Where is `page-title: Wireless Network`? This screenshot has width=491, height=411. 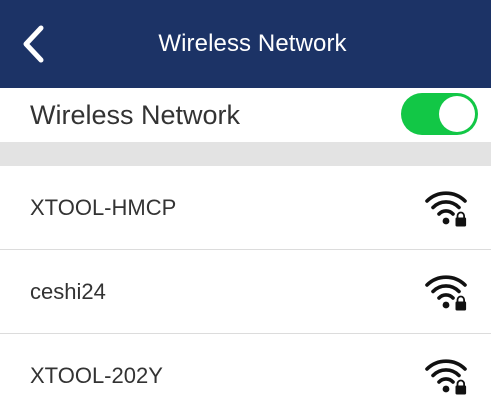 page-title: Wireless Network is located at coordinates (252, 43).